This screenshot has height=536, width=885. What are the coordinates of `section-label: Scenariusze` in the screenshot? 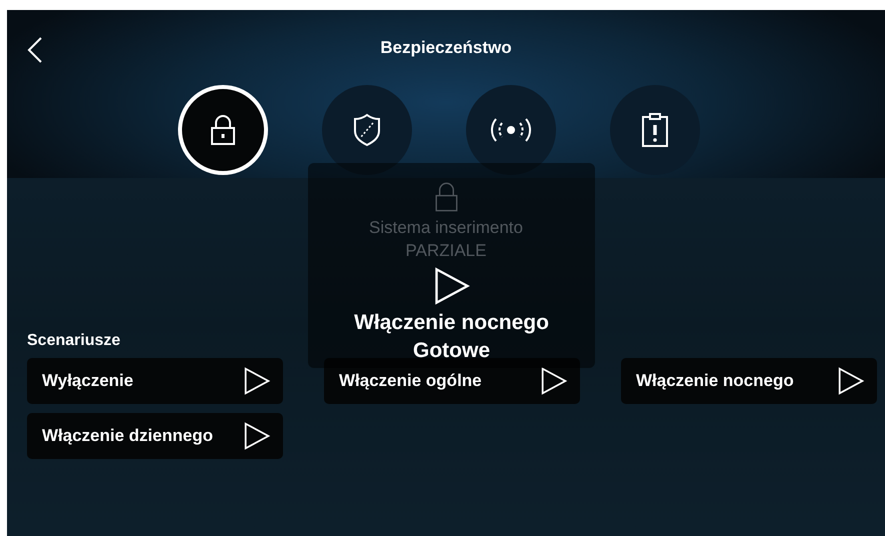 It's located at (73, 341).